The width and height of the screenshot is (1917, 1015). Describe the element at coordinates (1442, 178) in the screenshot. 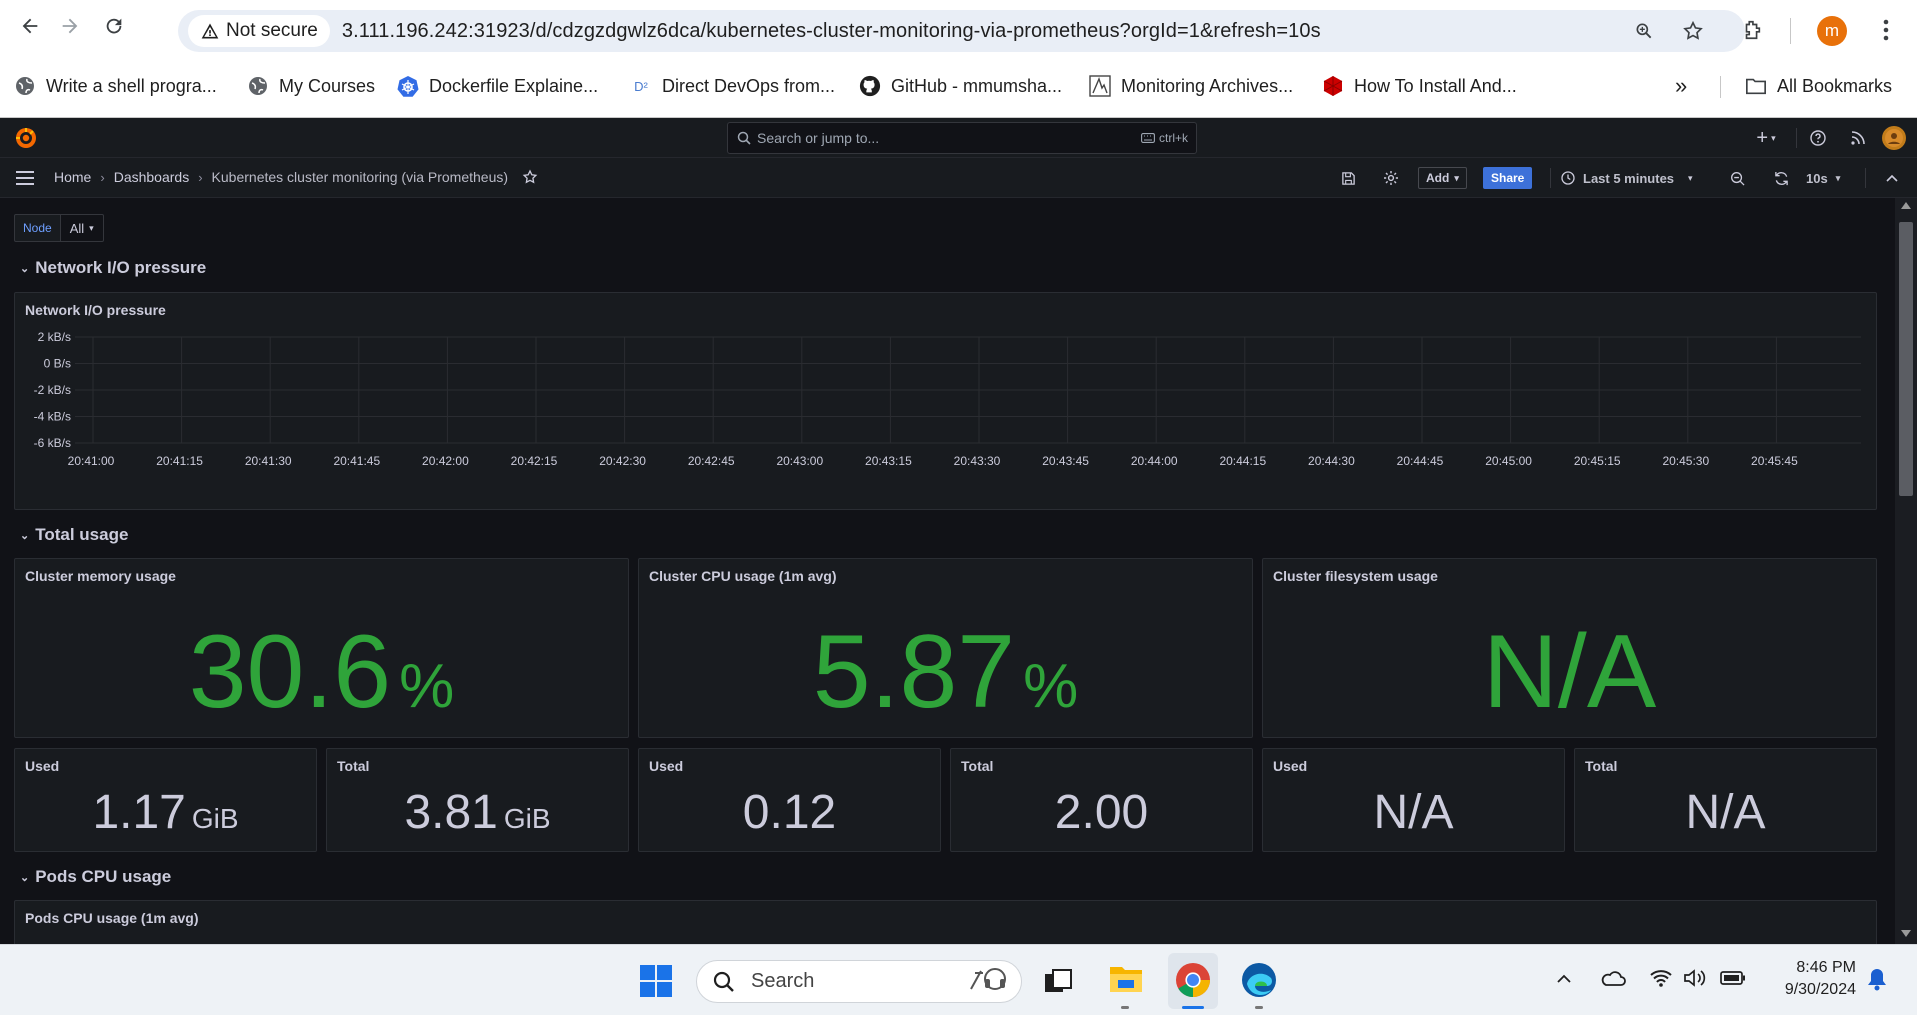

I see `add-button: Add ▾` at that location.